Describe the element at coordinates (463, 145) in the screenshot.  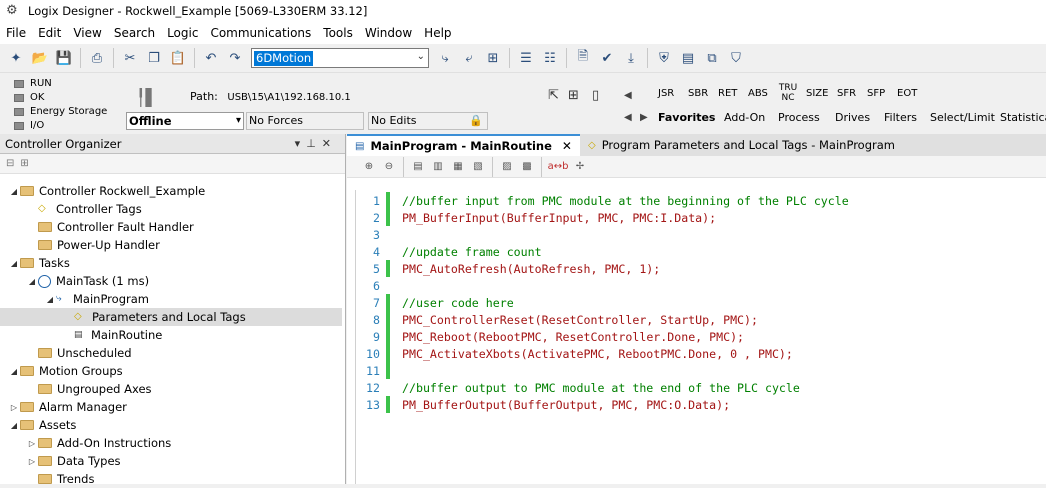
I see `tab-main-routine: ▤ MainProgram - MainRoutine ✕` at that location.